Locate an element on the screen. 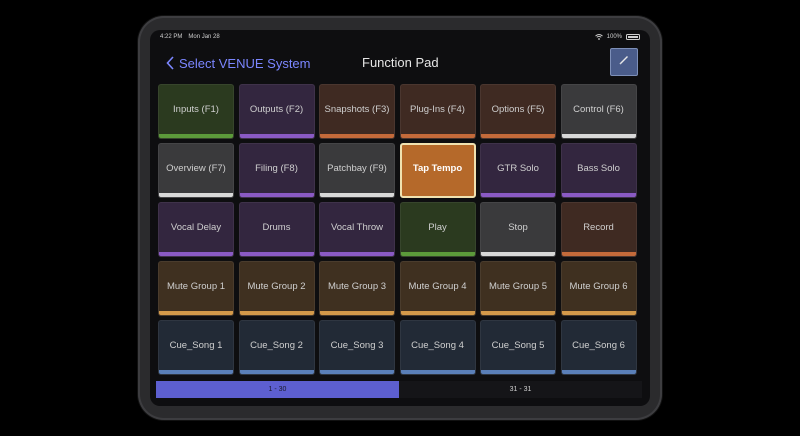  function-pad: Control (F6) is located at coordinates (598, 111).